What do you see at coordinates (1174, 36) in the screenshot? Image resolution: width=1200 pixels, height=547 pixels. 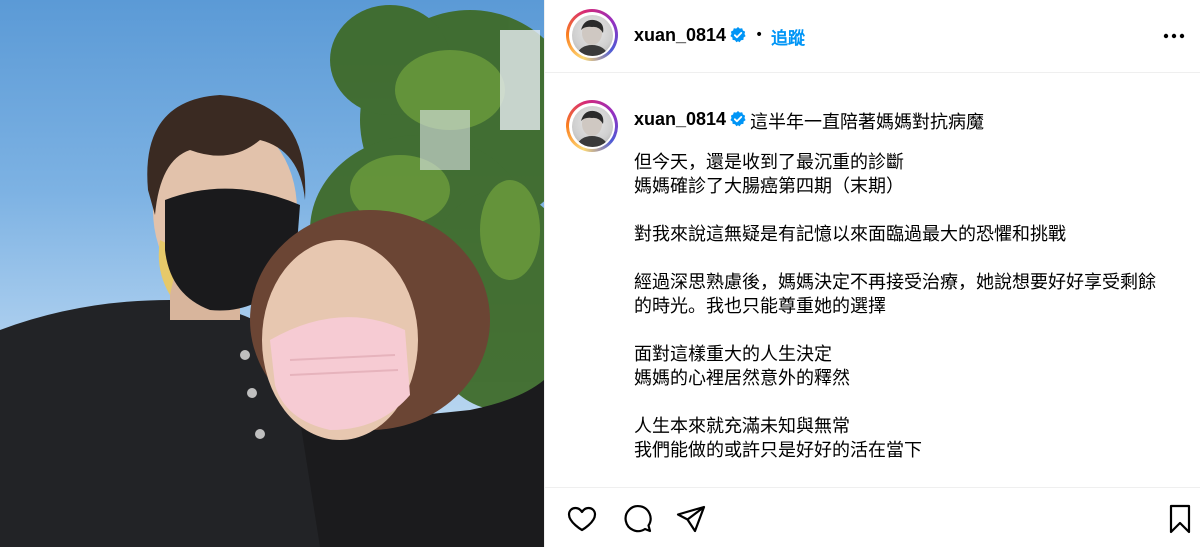 I see `more-horizontal-icon` at bounding box center [1174, 36].